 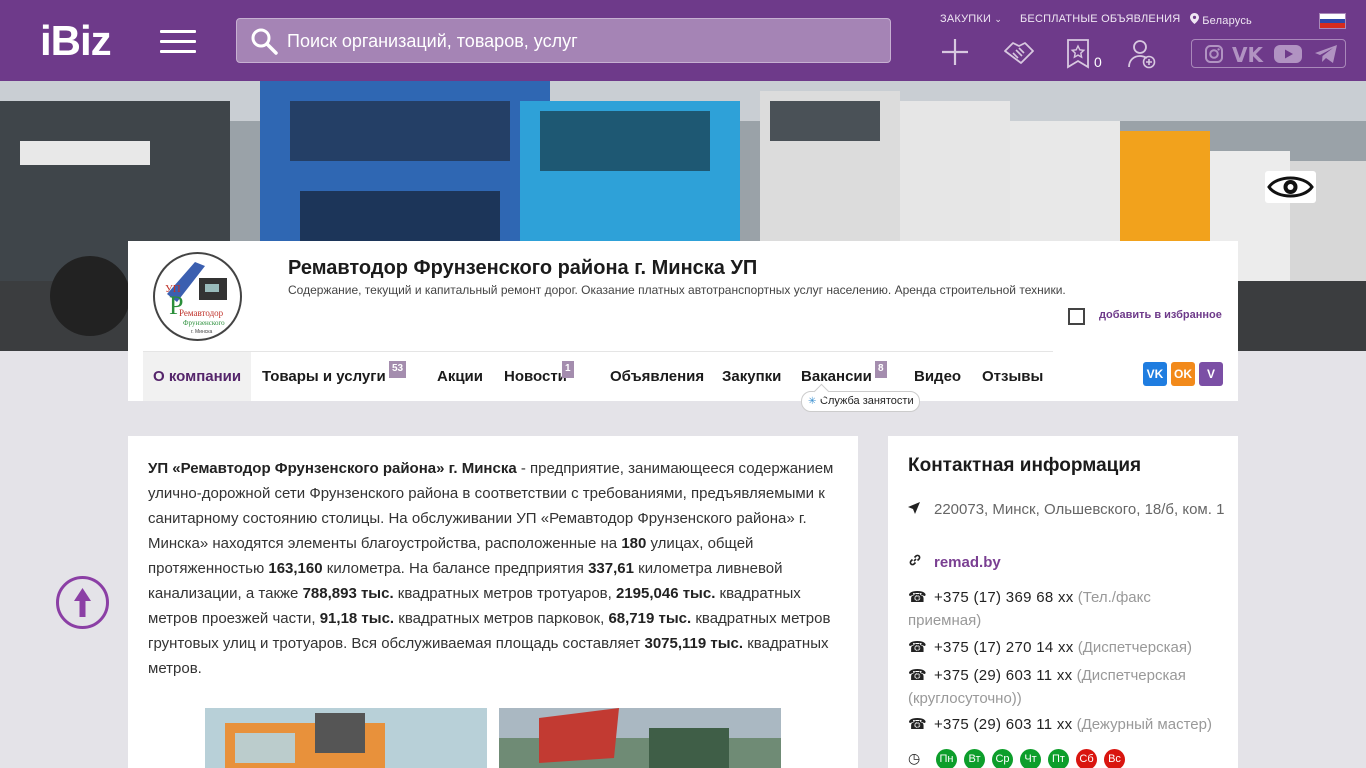 I want to click on employment-service-link: ✳ Служба занятости, so click(x=860, y=401).